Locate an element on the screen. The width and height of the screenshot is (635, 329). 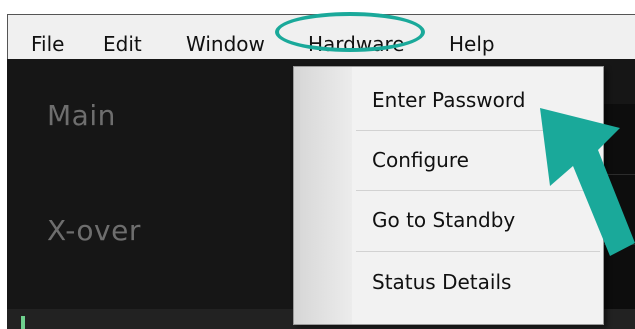
menu-file: File is located at coordinates (47, 44).